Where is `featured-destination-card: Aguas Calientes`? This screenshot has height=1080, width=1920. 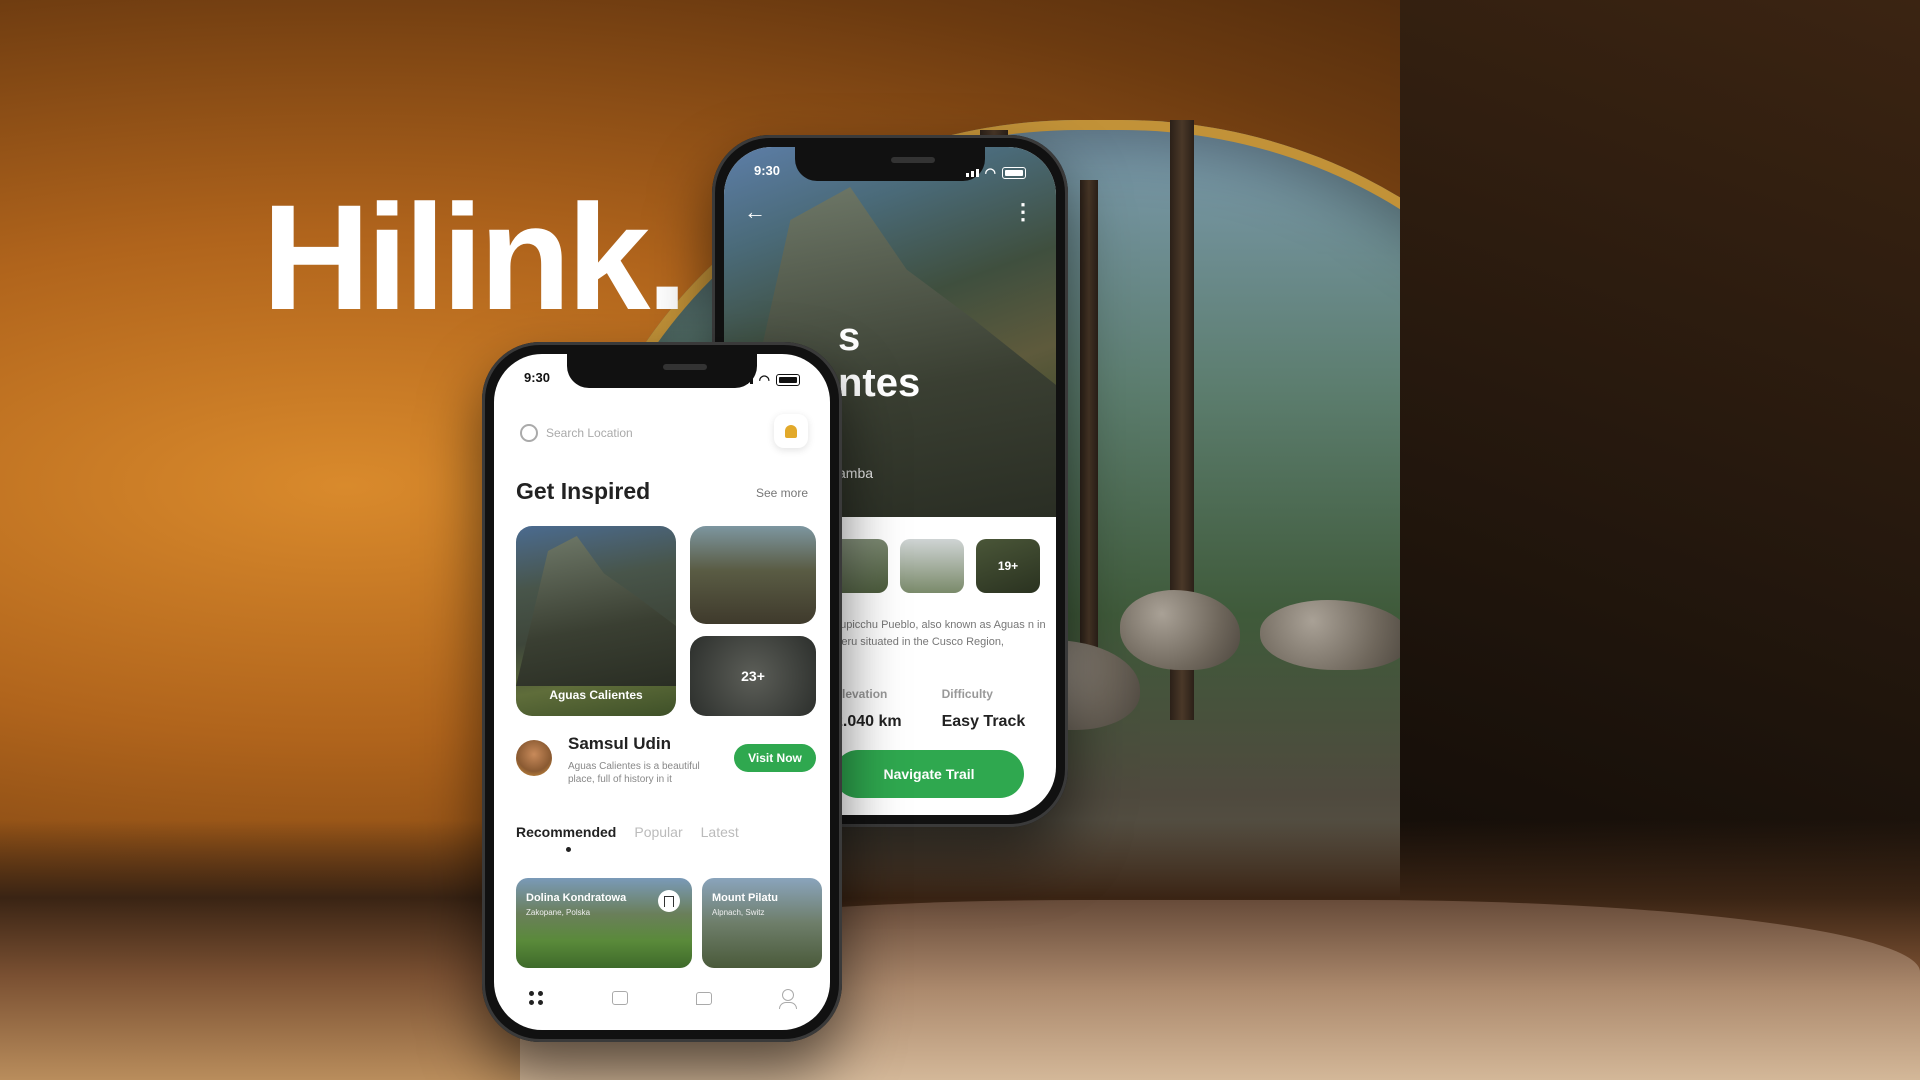
featured-destination-card: Aguas Calientes is located at coordinates (596, 621).